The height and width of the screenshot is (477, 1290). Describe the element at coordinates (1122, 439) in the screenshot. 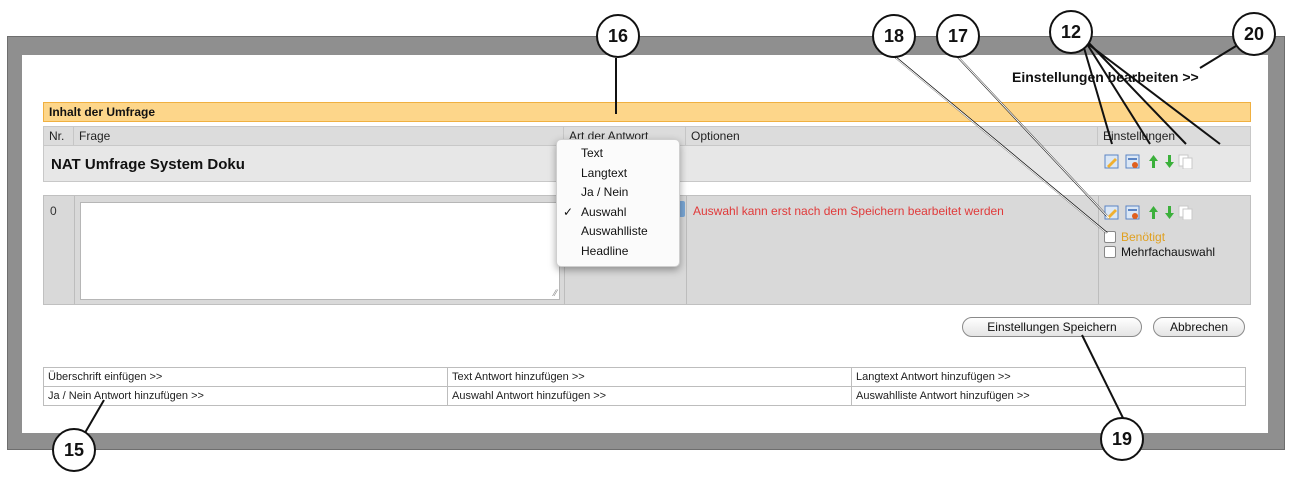

I see `callout-19: 19` at that location.